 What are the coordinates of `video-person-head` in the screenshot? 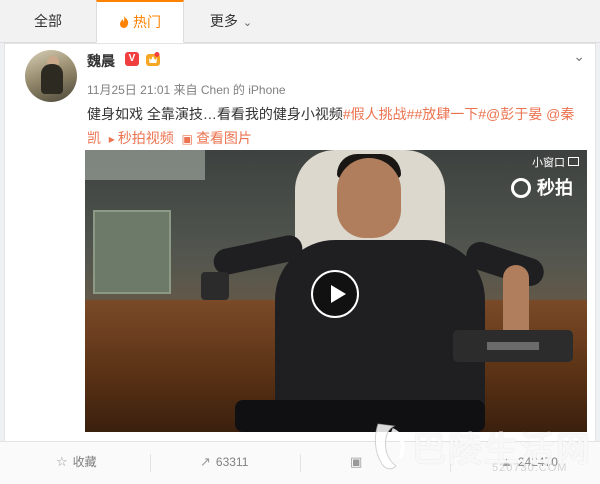 It's located at (369, 198).